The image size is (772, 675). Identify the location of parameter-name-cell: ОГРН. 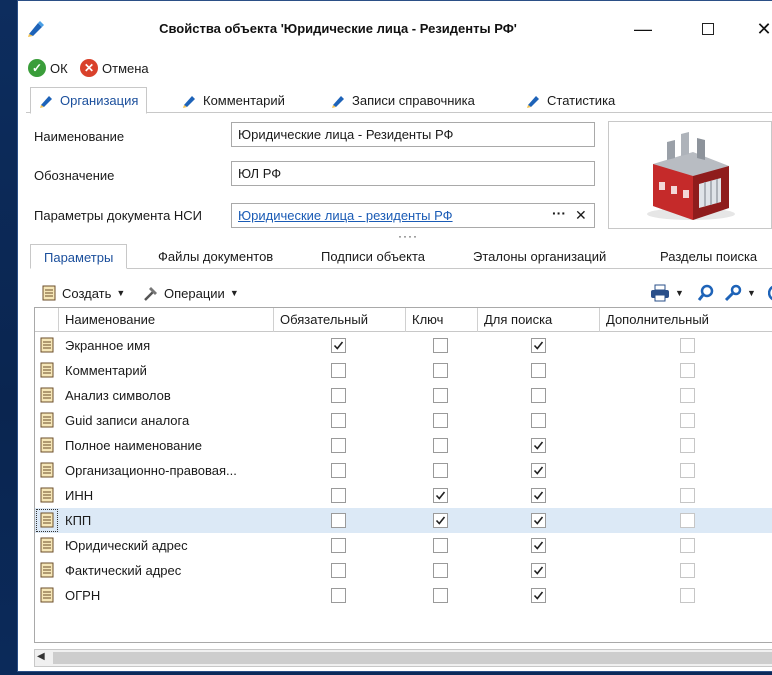
(82, 595).